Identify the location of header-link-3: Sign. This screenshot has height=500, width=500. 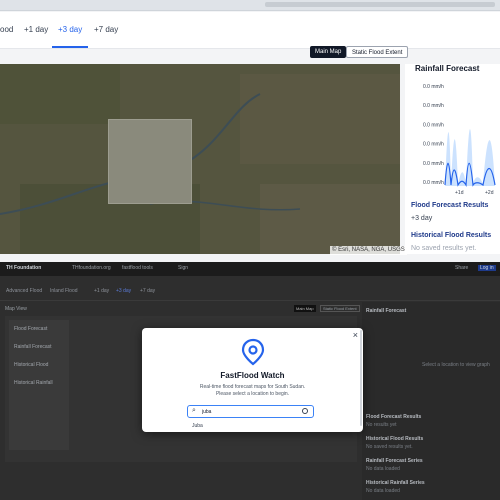
(183, 268).